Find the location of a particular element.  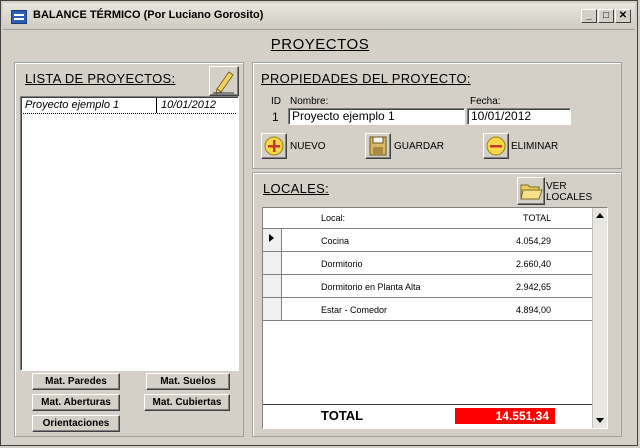

name-label: Nombre: is located at coordinates (309, 101).